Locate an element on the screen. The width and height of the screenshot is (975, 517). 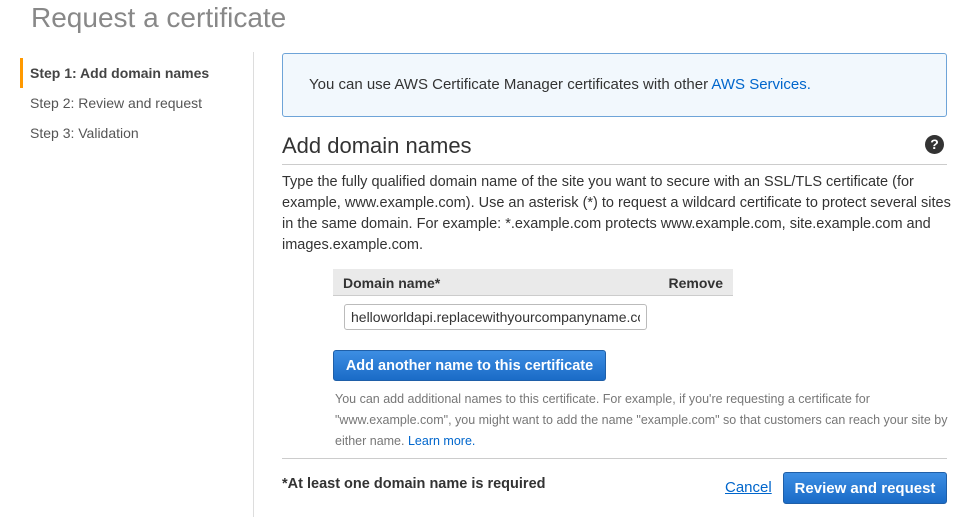
learn-more-link: Learn more. is located at coordinates (441, 441).